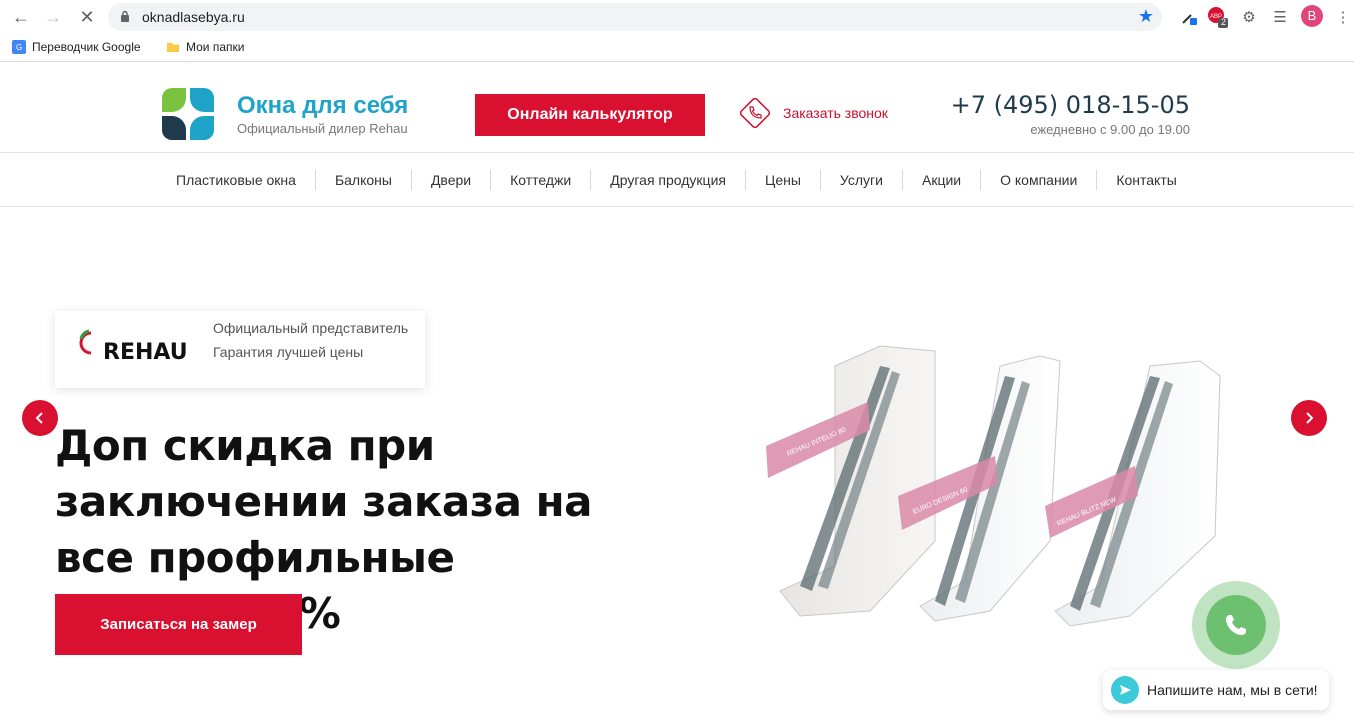 This screenshot has height=718, width=1354. What do you see at coordinates (364, 179) in the screenshot?
I see `menu-item-balconies: Балконы` at bounding box center [364, 179].